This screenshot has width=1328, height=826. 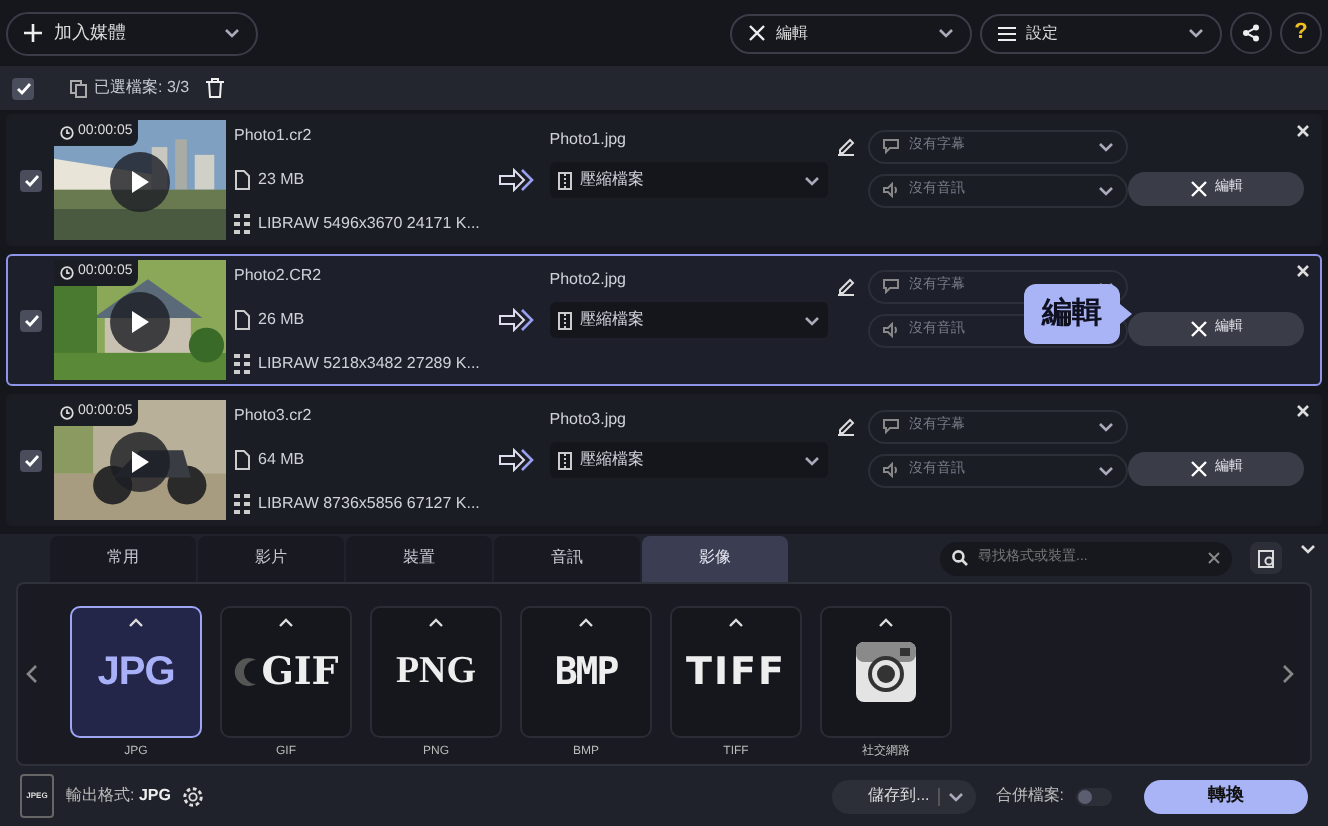 I want to click on collapse-icon, so click(x=1308, y=548).